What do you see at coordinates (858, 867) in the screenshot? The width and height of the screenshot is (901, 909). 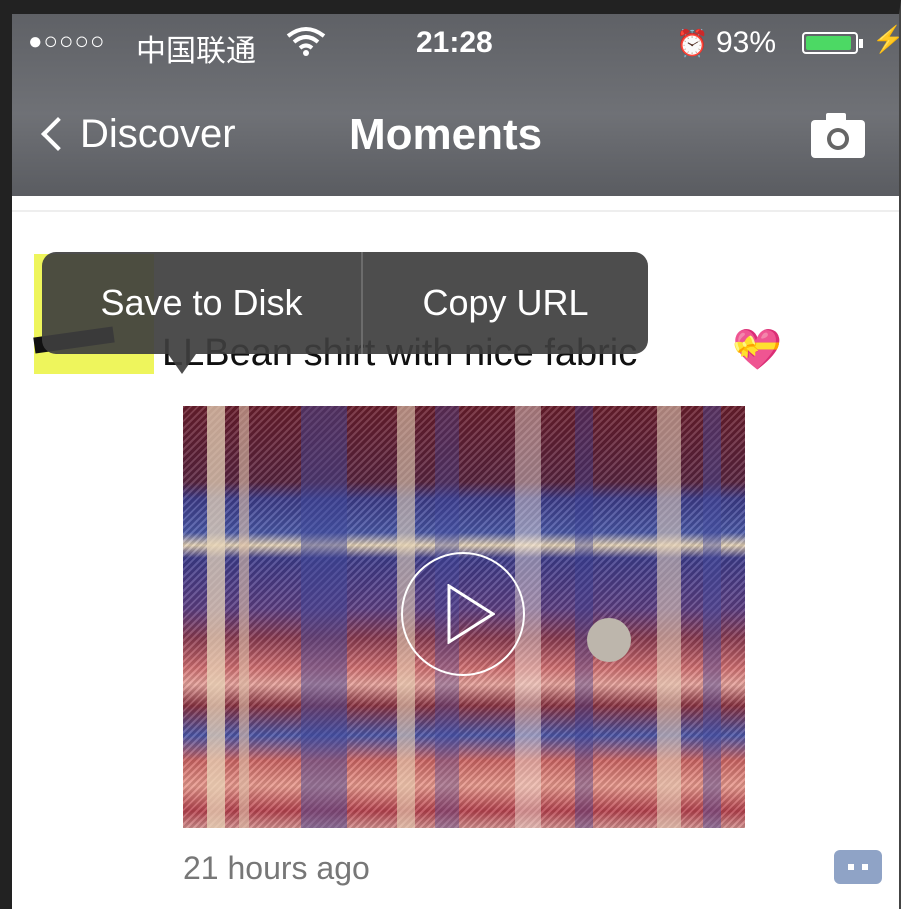 I see `comment-icon` at bounding box center [858, 867].